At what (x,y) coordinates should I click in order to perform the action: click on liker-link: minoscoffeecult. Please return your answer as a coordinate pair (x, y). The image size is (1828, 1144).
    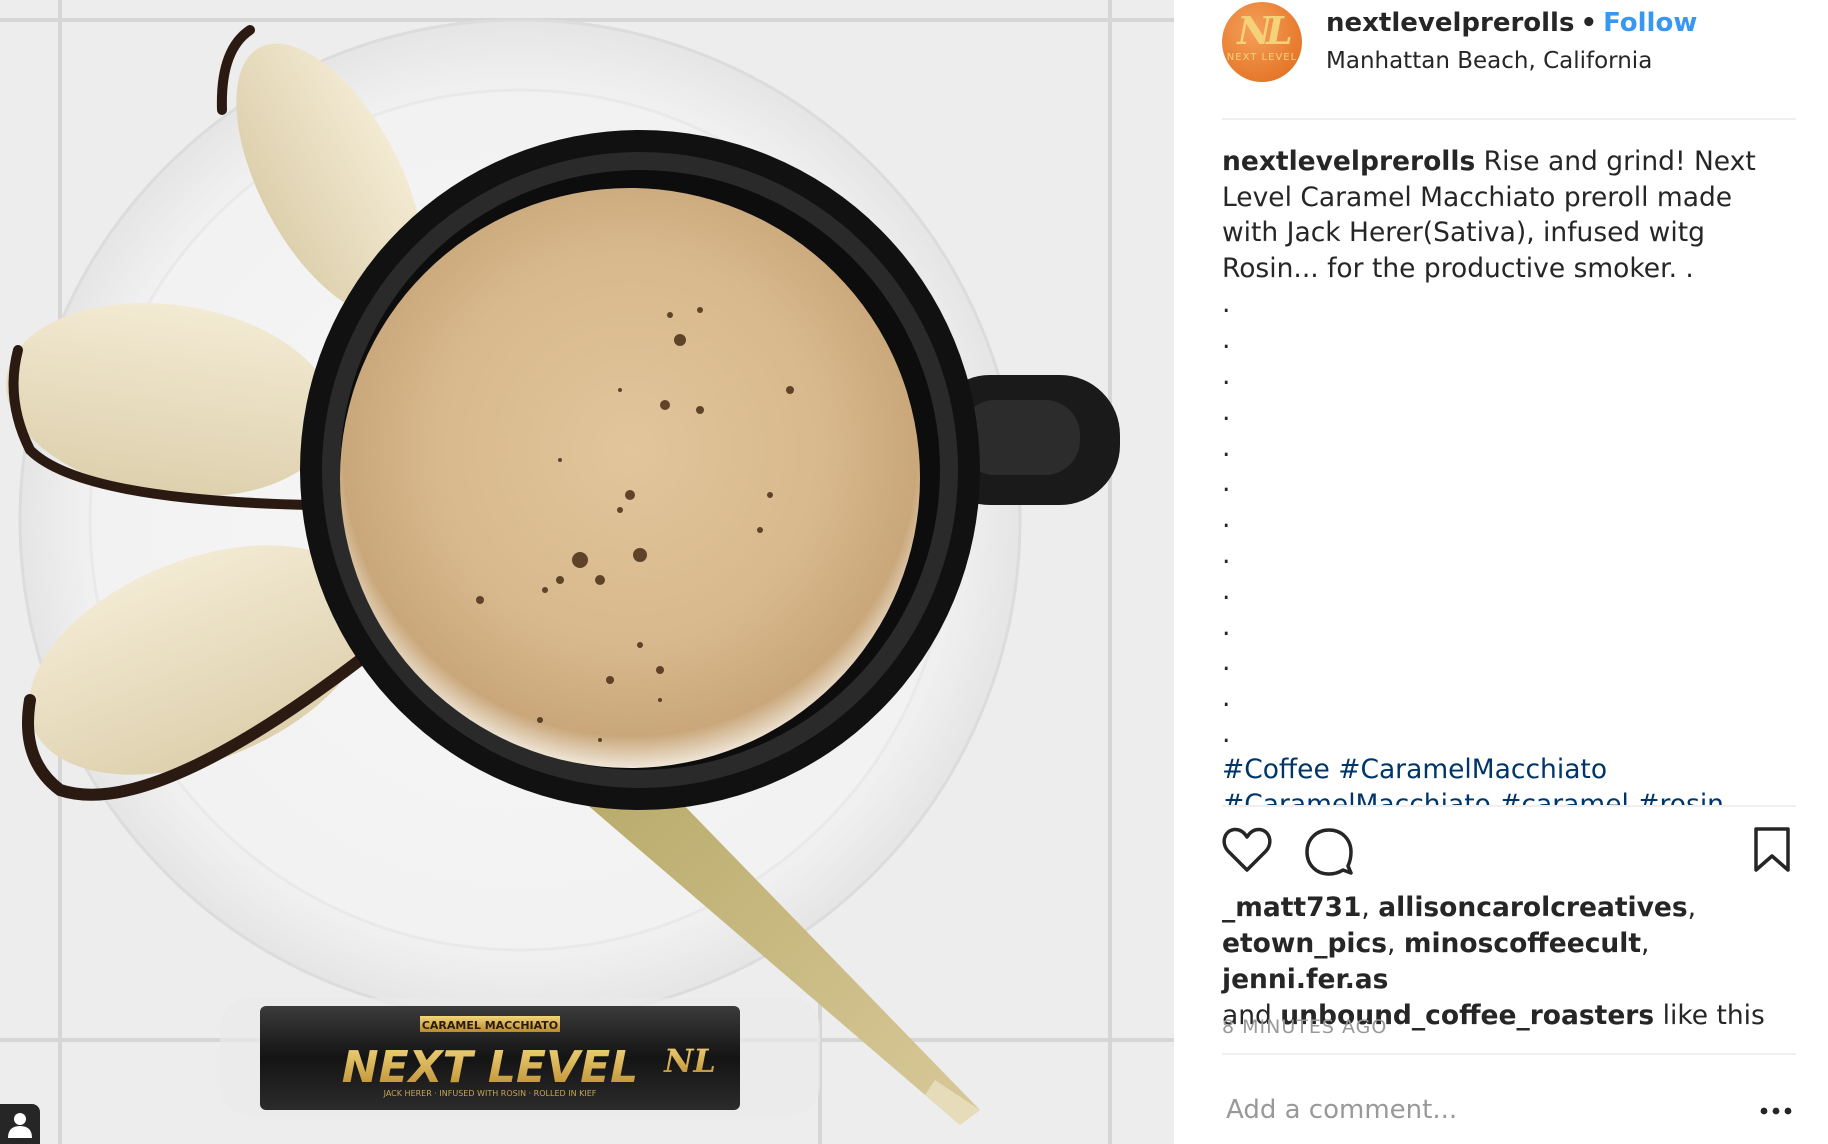
    Looking at the image, I should click on (1522, 943).